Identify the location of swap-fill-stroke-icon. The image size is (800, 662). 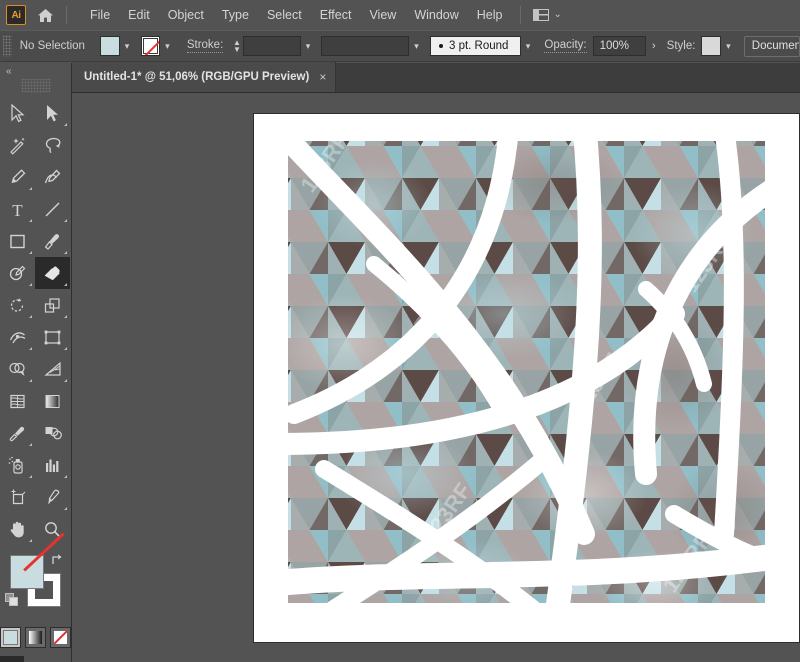
(57, 559).